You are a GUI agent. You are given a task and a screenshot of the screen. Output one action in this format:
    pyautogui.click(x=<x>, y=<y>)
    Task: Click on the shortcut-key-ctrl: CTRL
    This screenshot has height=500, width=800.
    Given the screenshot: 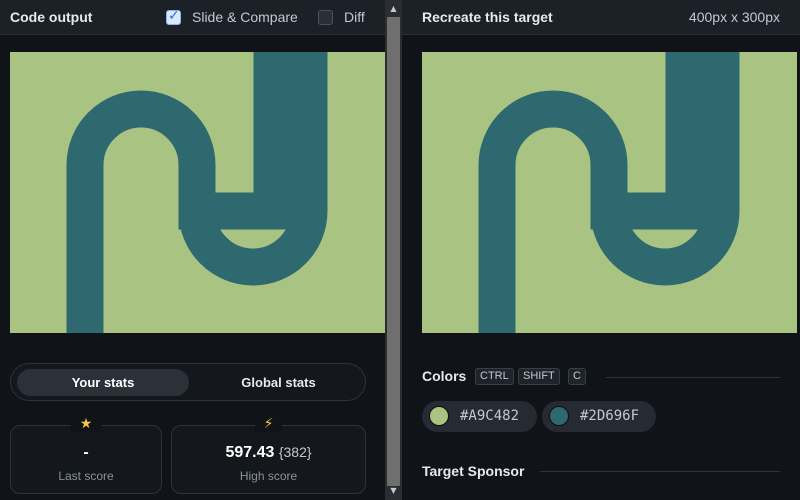 What is the action you would take?
    pyautogui.click(x=494, y=376)
    